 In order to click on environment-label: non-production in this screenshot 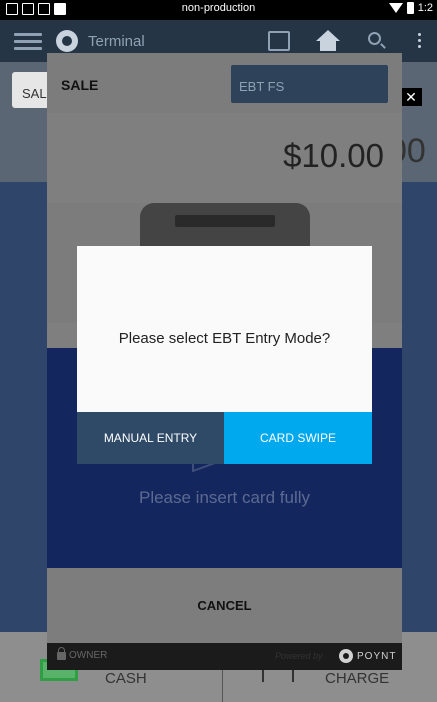, I will do `click(218, 8)`.